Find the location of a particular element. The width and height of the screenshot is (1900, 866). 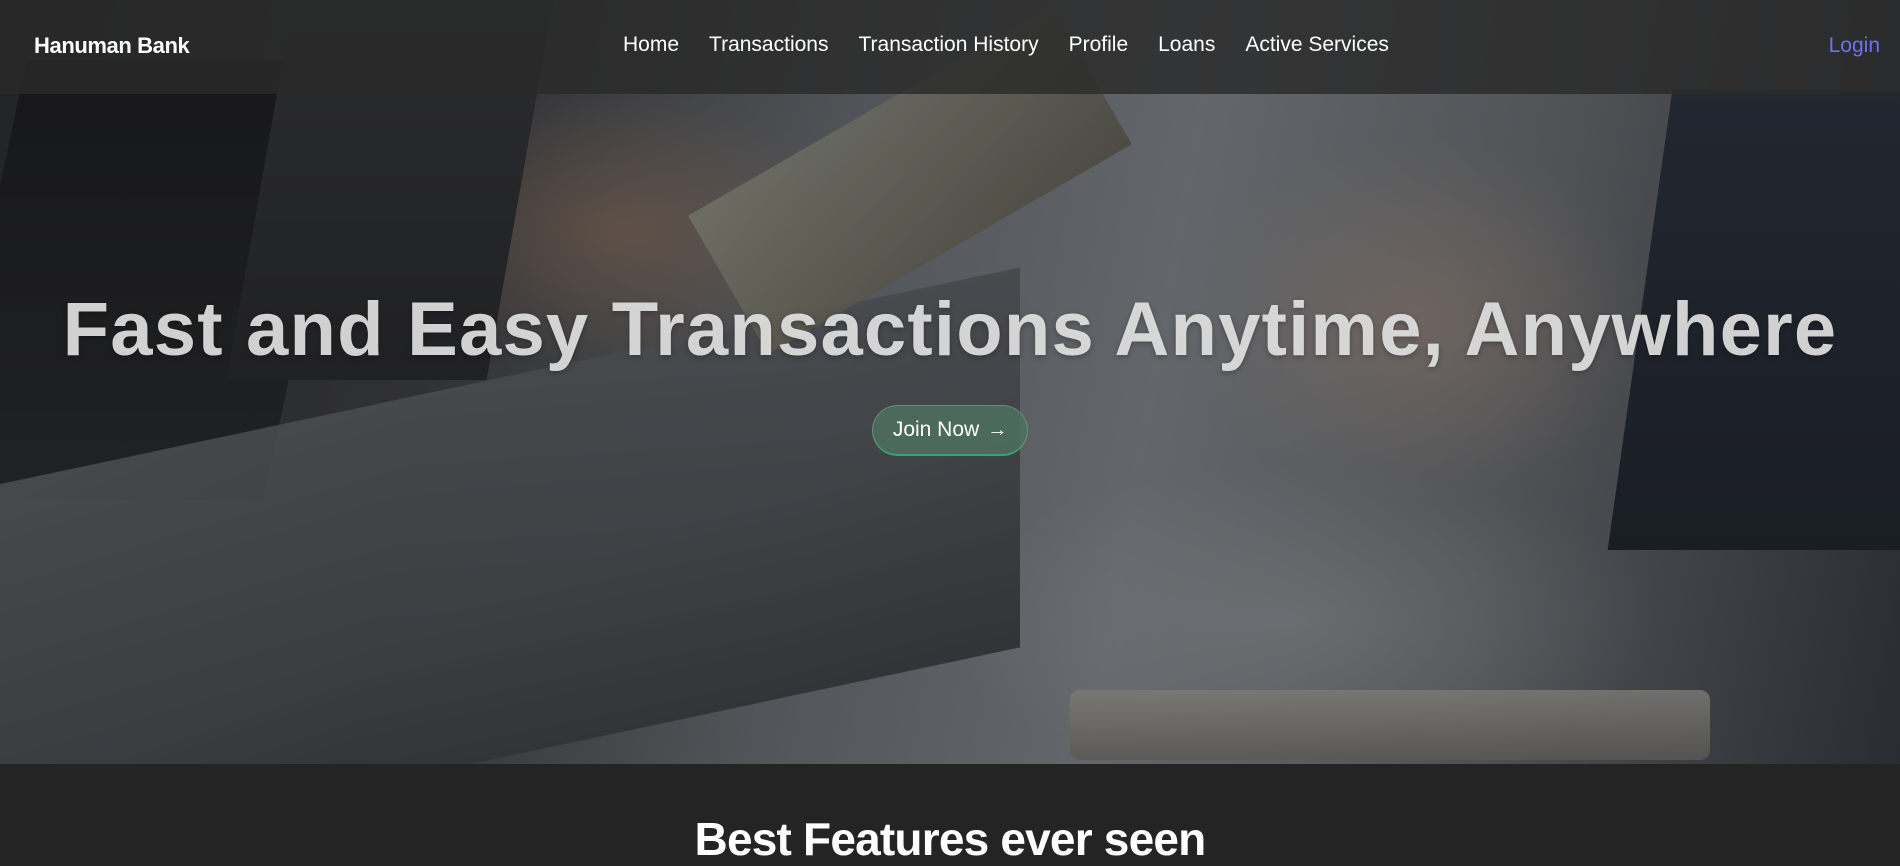

nav-transaction-history: Transaction History is located at coordinates (948, 45).